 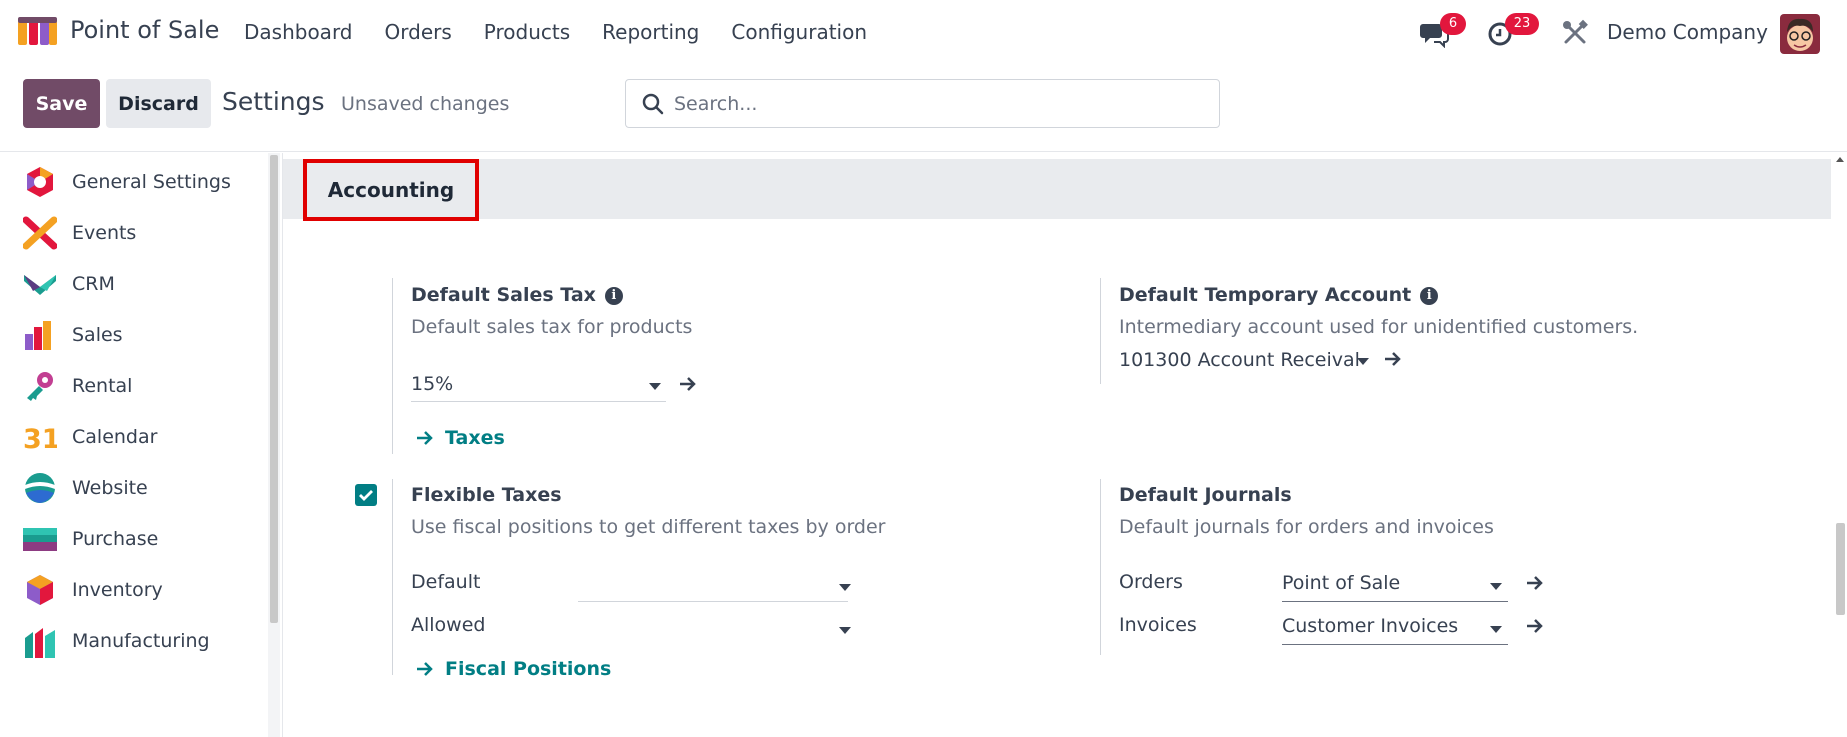 What do you see at coordinates (1522, 24) in the screenshot?
I see `activity-count-badge: 23` at bounding box center [1522, 24].